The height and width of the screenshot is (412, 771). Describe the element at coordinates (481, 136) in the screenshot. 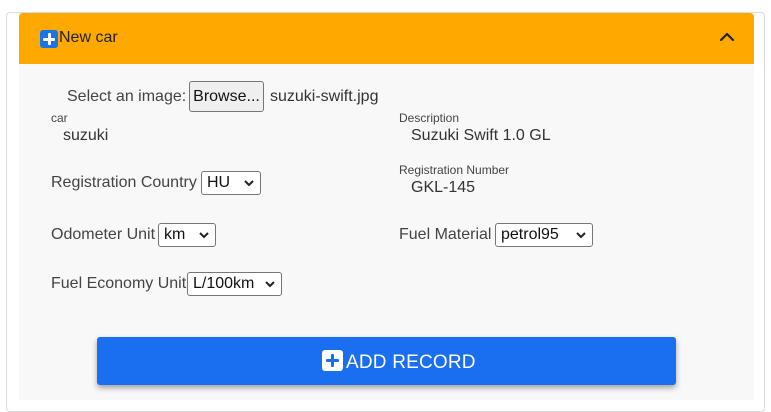

I see `description-field: Suzuki Swift 1.0 GL` at that location.